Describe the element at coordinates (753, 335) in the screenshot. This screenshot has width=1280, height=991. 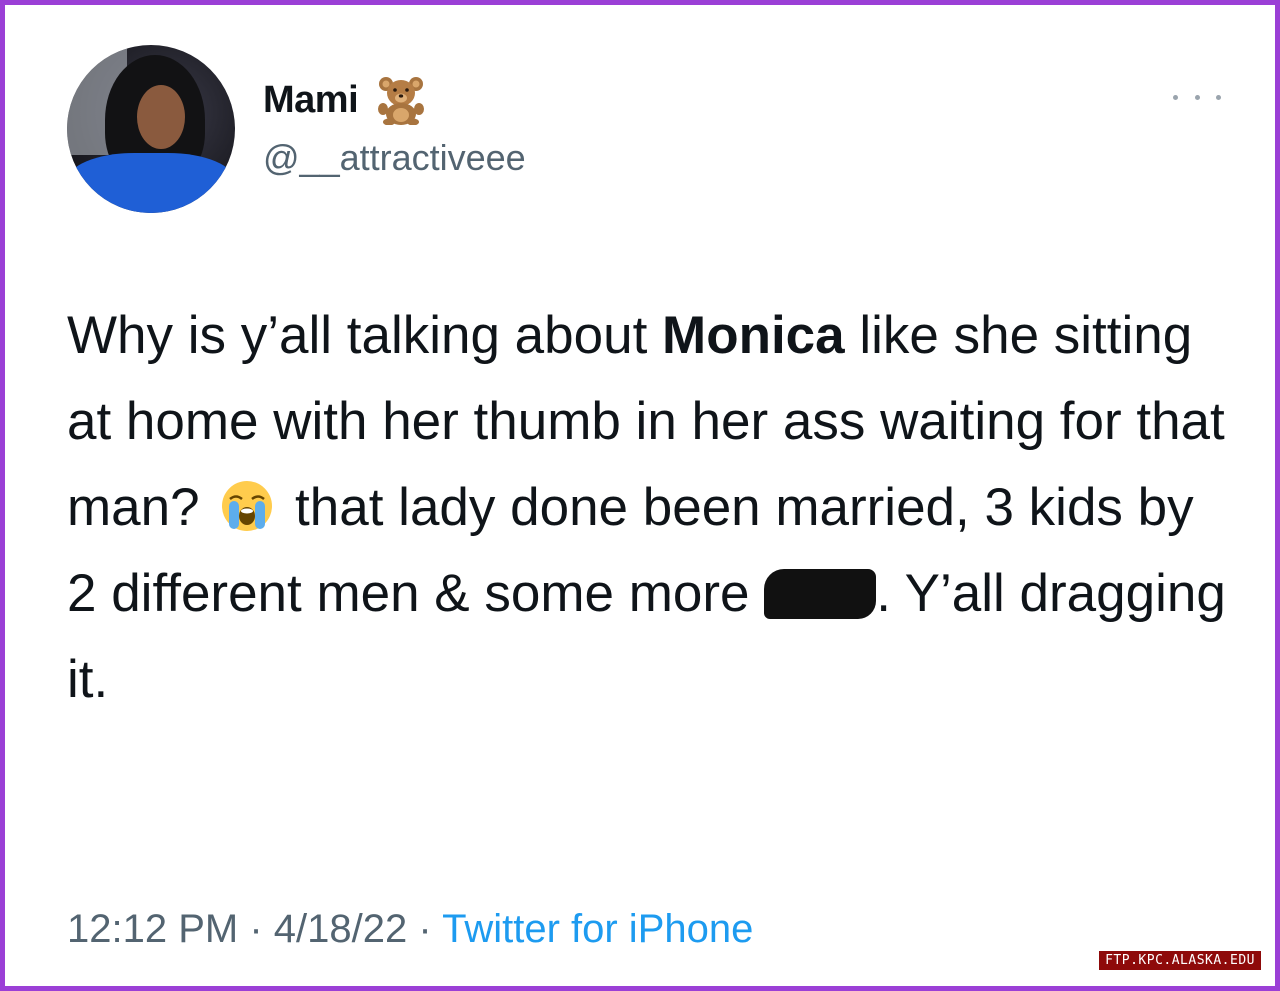
I see `tweet-text-bold: Monica` at that location.